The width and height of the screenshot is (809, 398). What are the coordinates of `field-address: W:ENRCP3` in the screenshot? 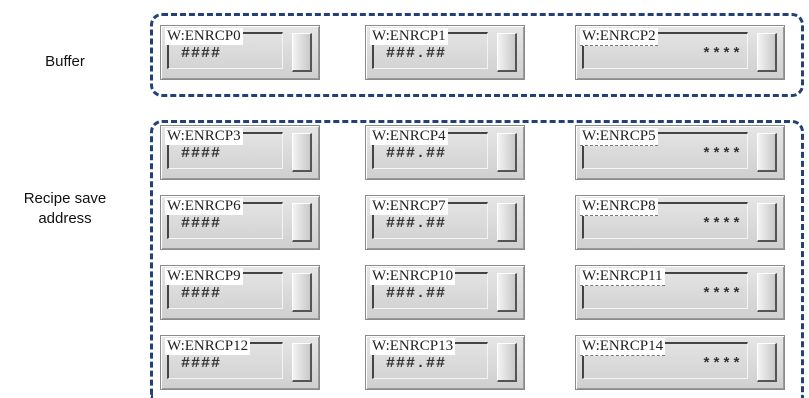 It's located at (204, 136).